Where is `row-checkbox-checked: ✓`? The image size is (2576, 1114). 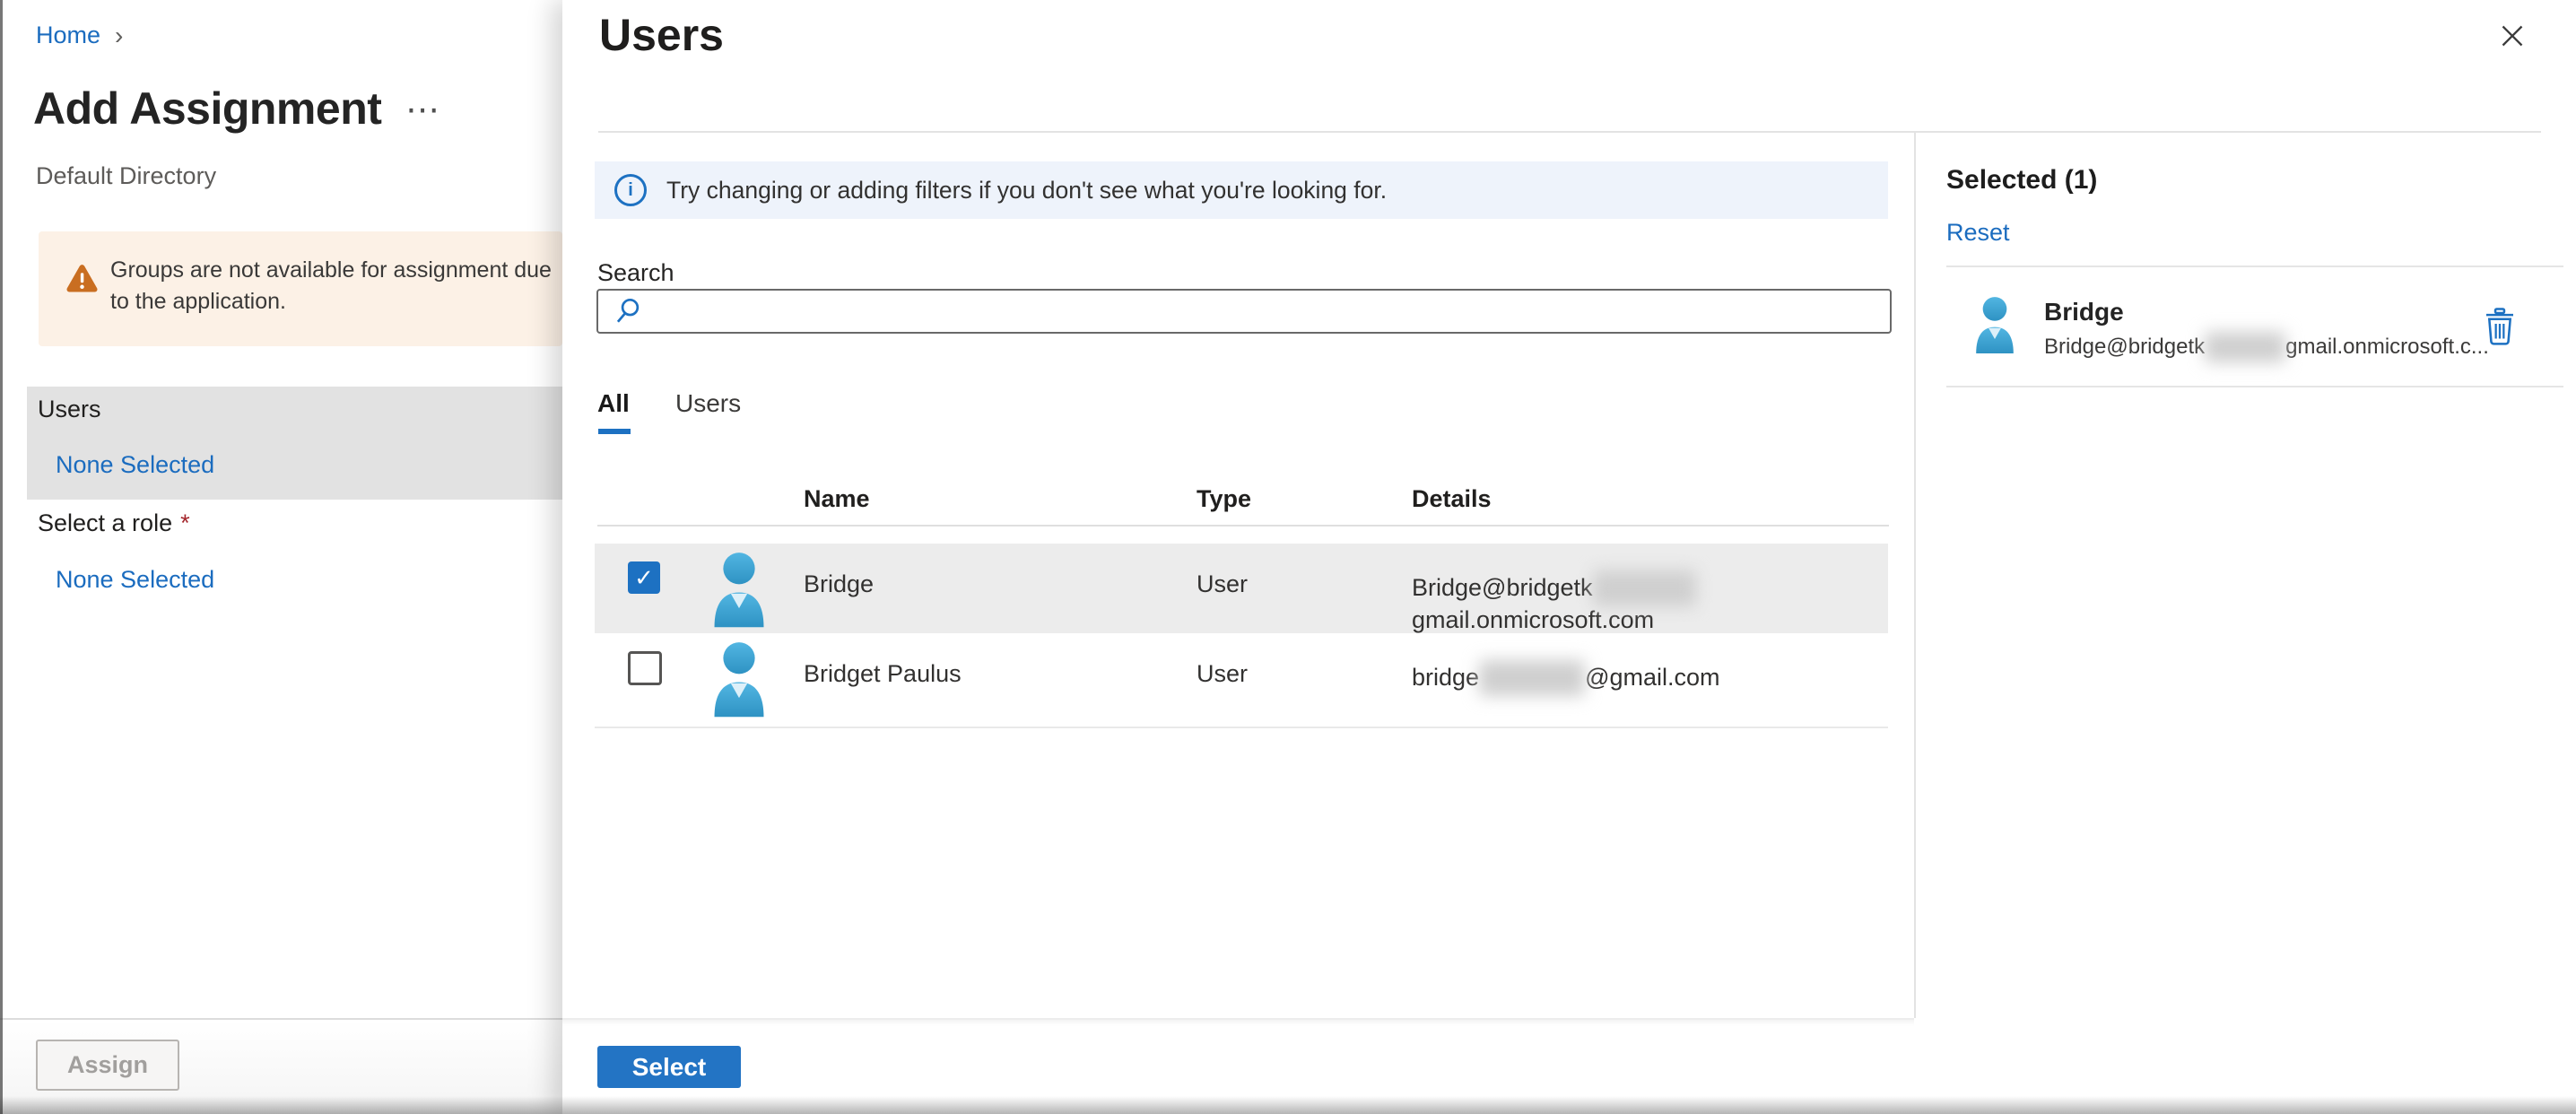
row-checkbox-checked: ✓ is located at coordinates (644, 577).